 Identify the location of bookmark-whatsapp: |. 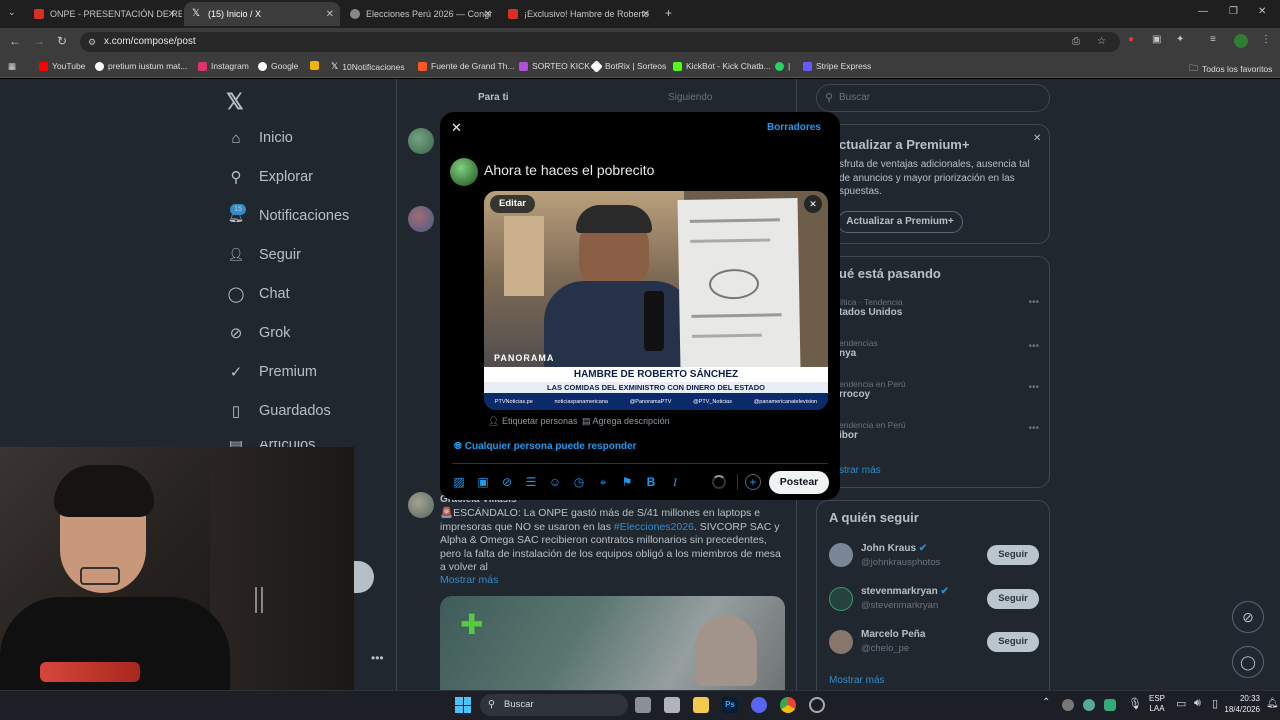
(782, 66).